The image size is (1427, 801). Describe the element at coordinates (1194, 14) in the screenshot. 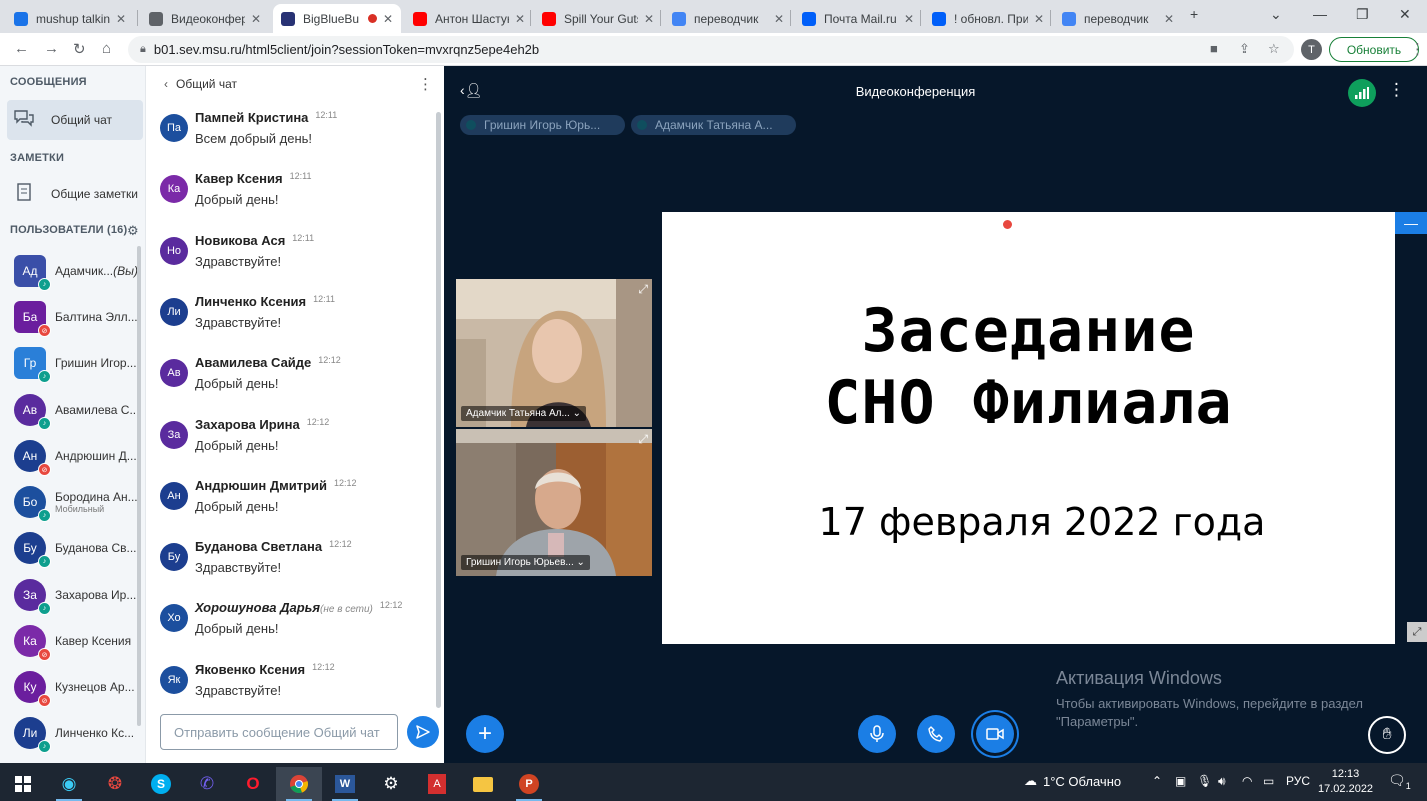

I see `new-tab-icon: +` at that location.